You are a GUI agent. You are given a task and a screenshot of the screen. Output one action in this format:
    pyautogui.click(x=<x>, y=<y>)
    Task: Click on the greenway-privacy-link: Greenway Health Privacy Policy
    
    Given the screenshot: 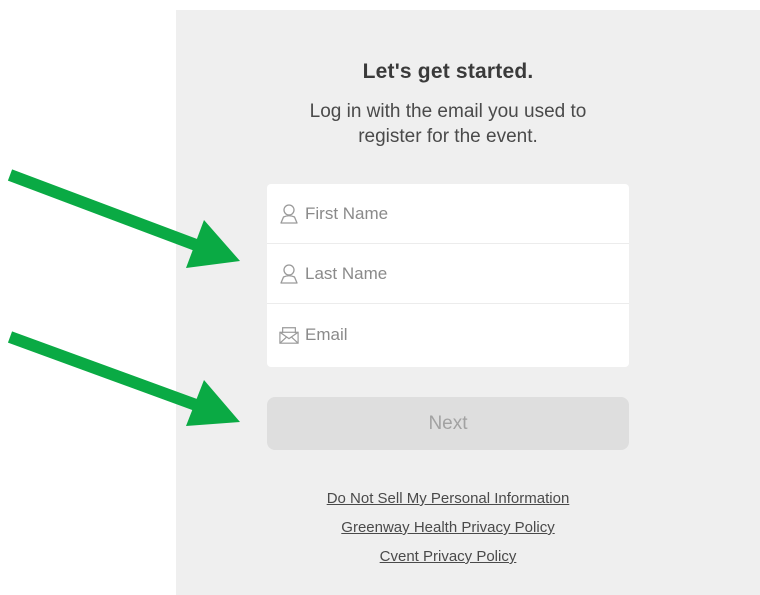 What is the action you would take?
    pyautogui.click(x=448, y=527)
    